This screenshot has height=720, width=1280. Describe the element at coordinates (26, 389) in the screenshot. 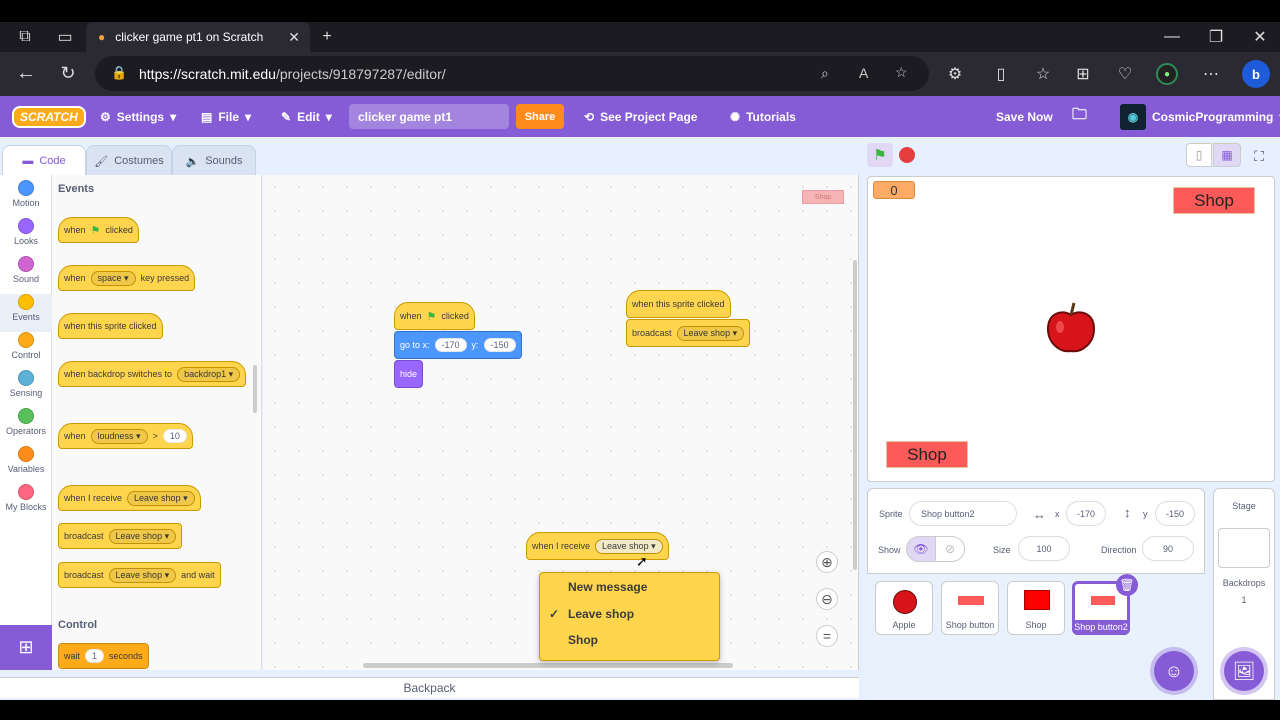

I see `category-sensing: Sensing` at that location.